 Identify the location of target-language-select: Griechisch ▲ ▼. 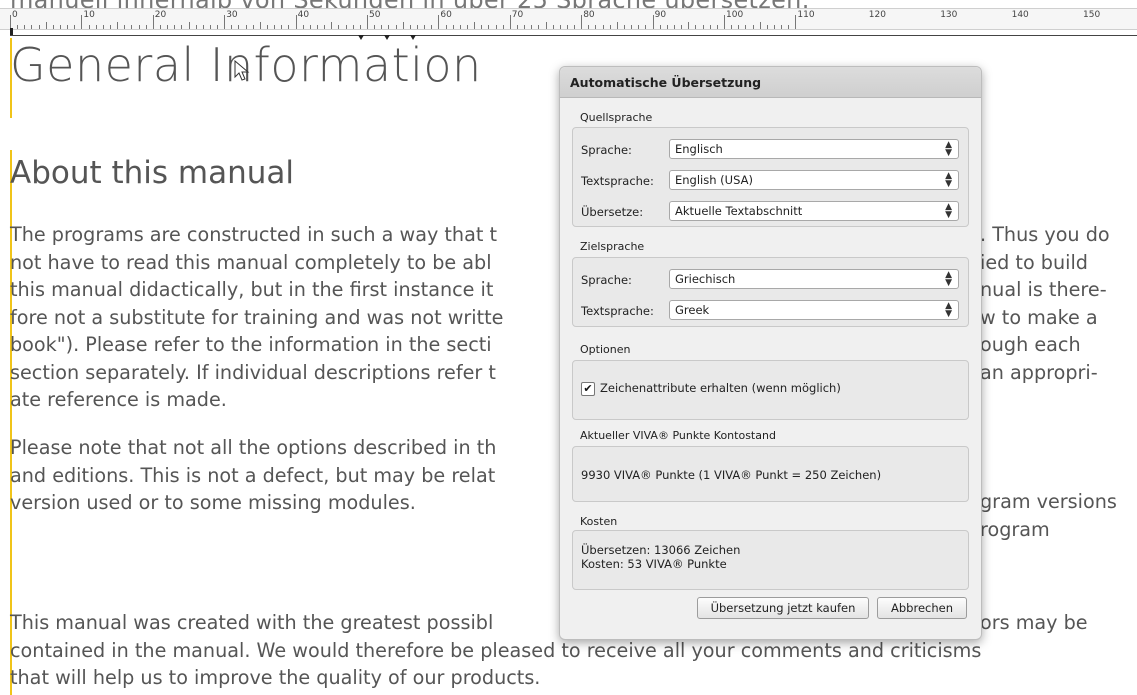
(814, 279).